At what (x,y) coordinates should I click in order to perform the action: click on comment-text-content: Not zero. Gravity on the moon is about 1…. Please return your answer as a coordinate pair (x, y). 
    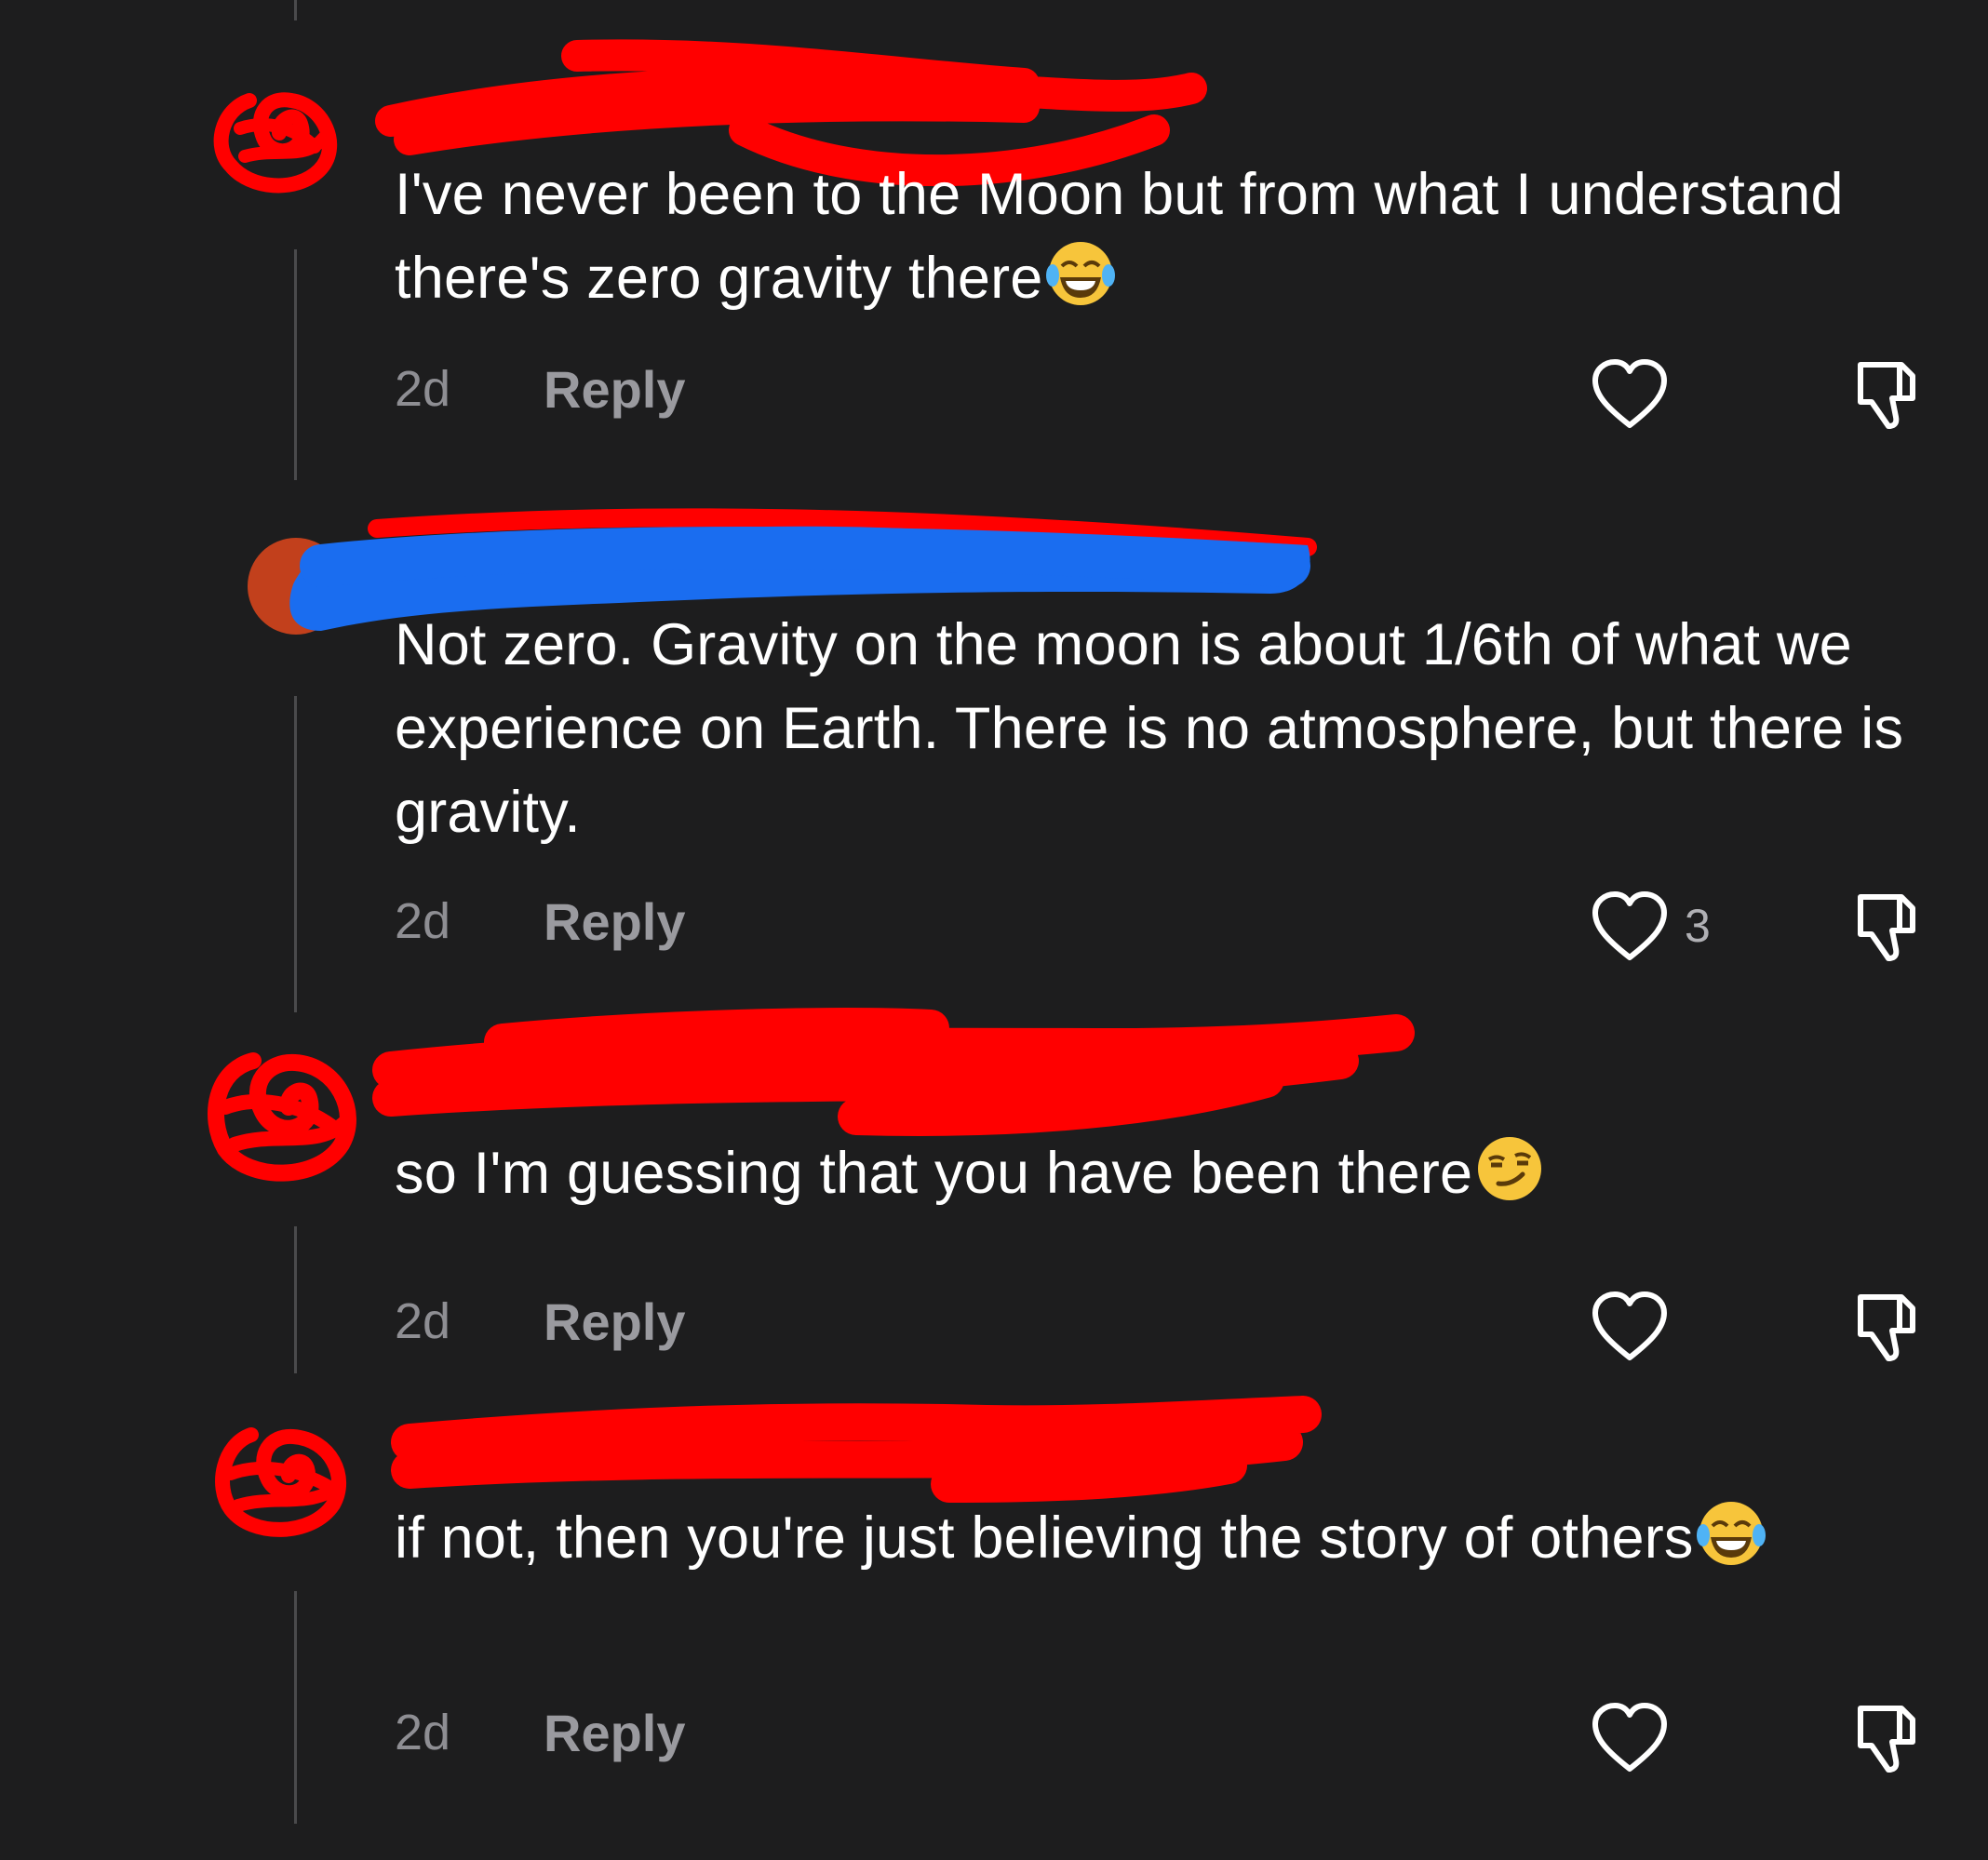
    Looking at the image, I should click on (1149, 728).